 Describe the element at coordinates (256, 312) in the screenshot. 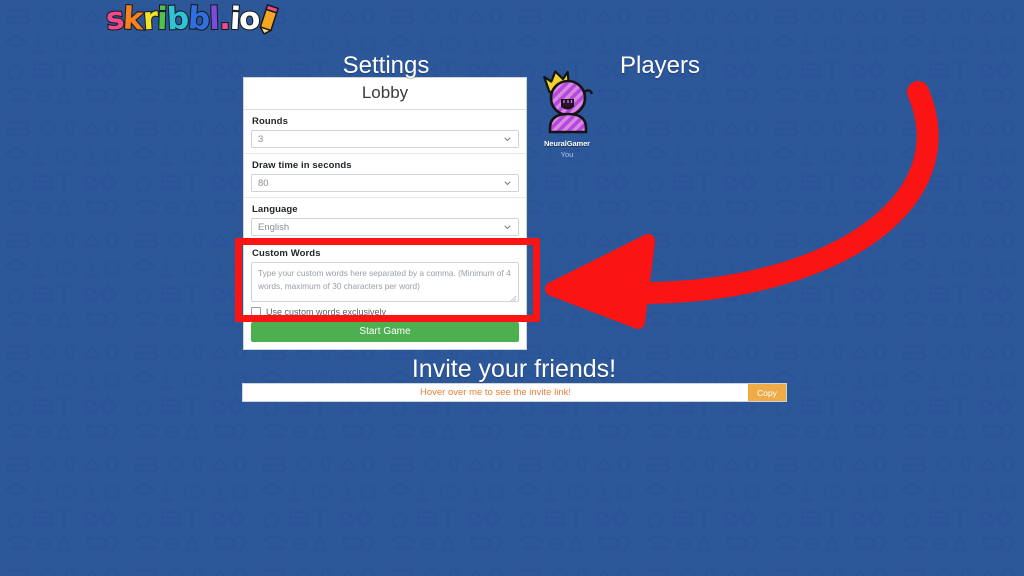

I see `use-custom-words-checkbox` at that location.